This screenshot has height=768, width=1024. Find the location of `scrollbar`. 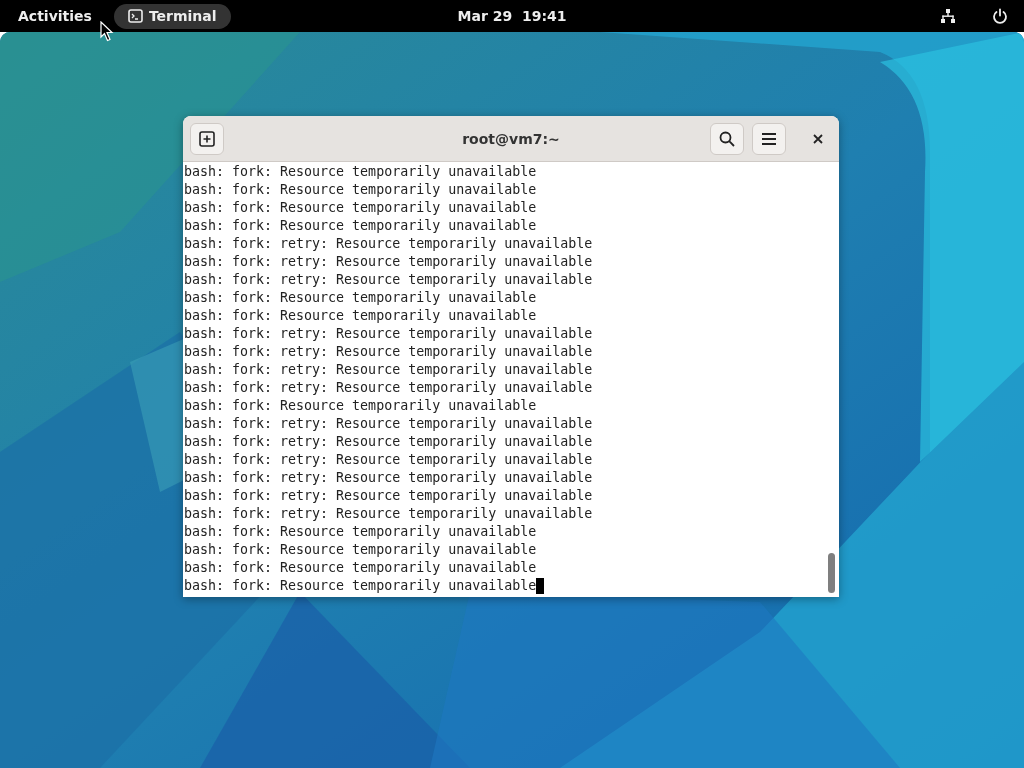

scrollbar is located at coordinates (832, 379).